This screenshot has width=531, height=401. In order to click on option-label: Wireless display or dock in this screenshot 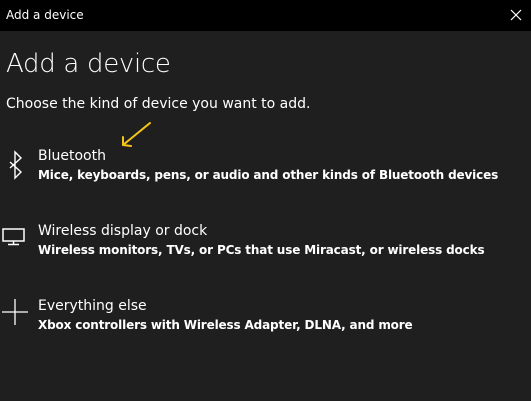, I will do `click(123, 231)`.